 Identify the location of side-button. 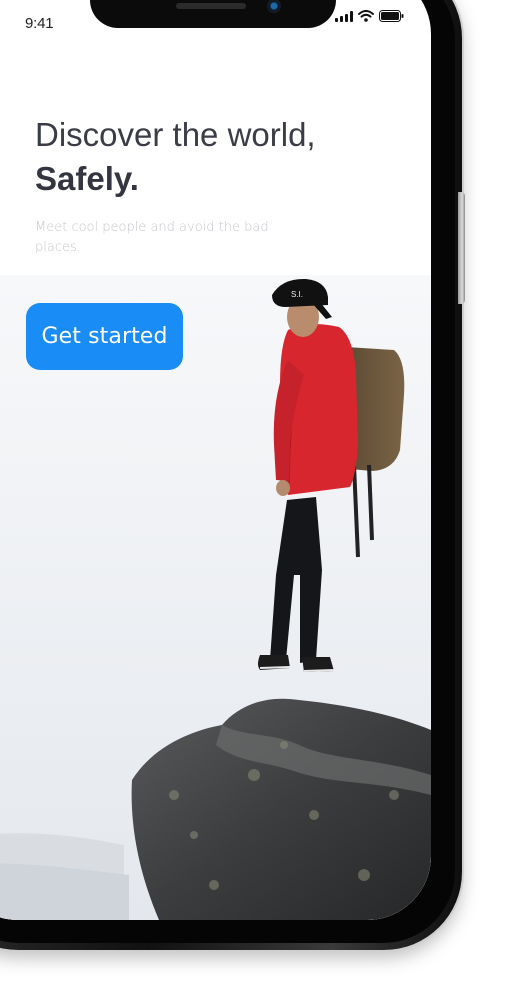
(461, 248).